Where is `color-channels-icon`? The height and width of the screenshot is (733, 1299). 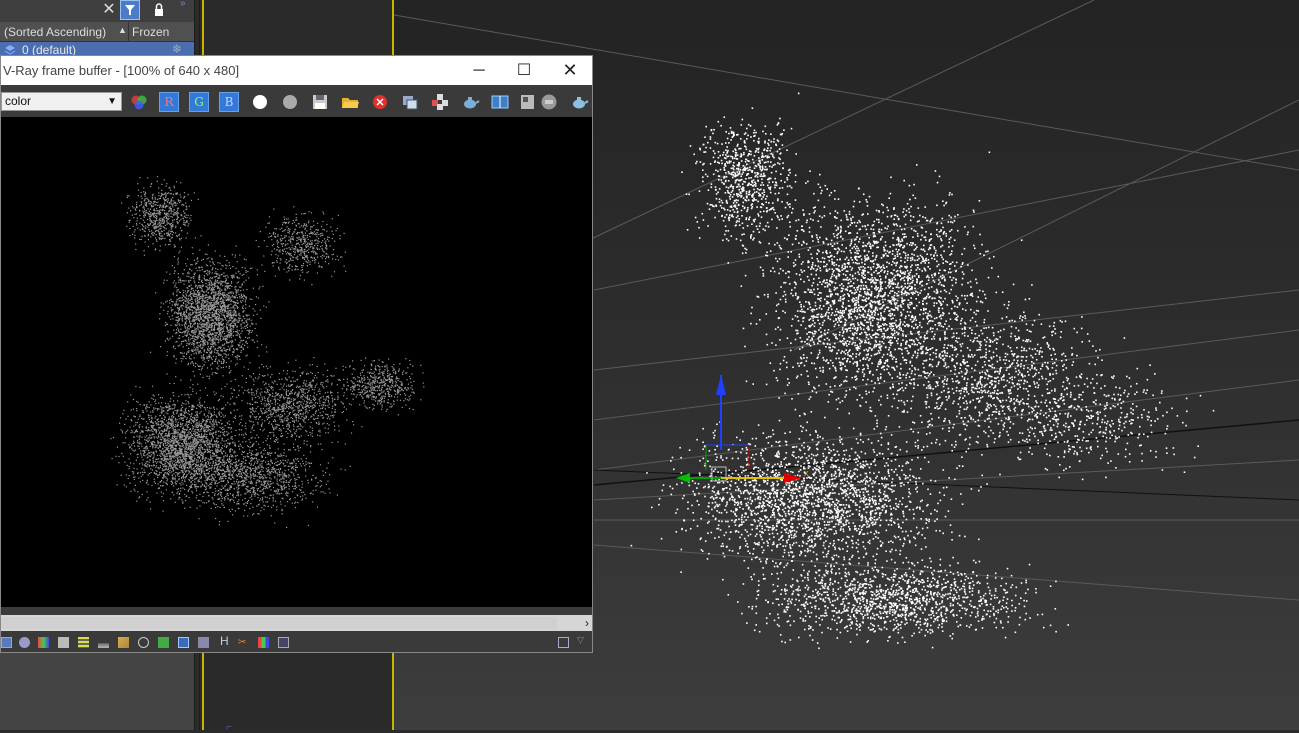 color-channels-icon is located at coordinates (139, 102).